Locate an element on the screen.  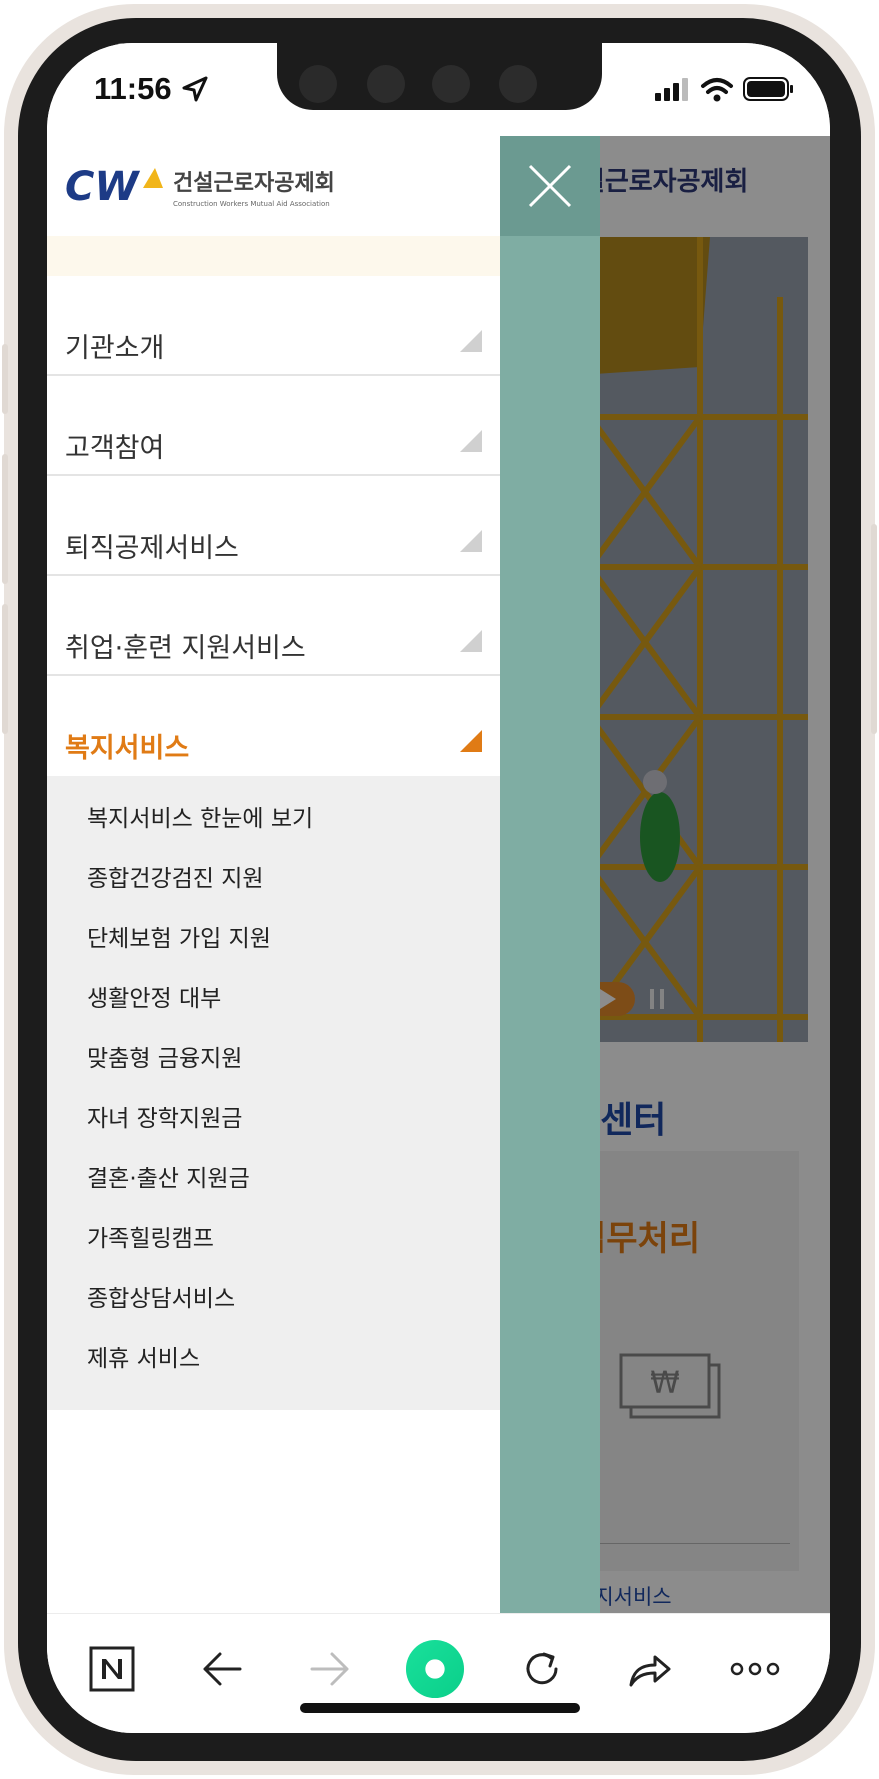
location-arrow-icon is located at coordinates (195, 89).